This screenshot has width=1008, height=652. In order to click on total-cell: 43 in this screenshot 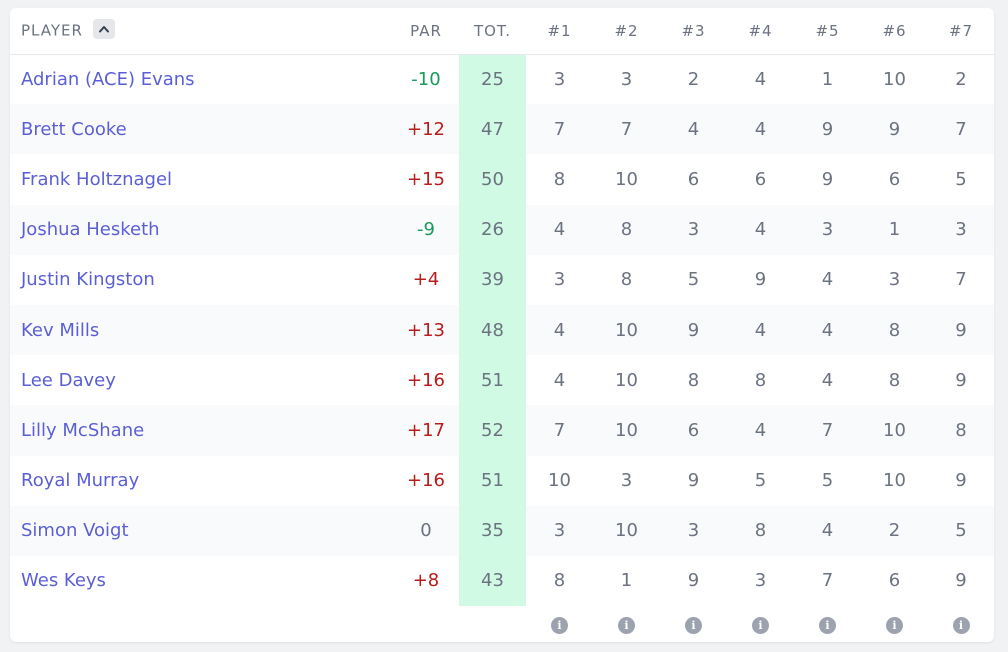, I will do `click(492, 581)`.